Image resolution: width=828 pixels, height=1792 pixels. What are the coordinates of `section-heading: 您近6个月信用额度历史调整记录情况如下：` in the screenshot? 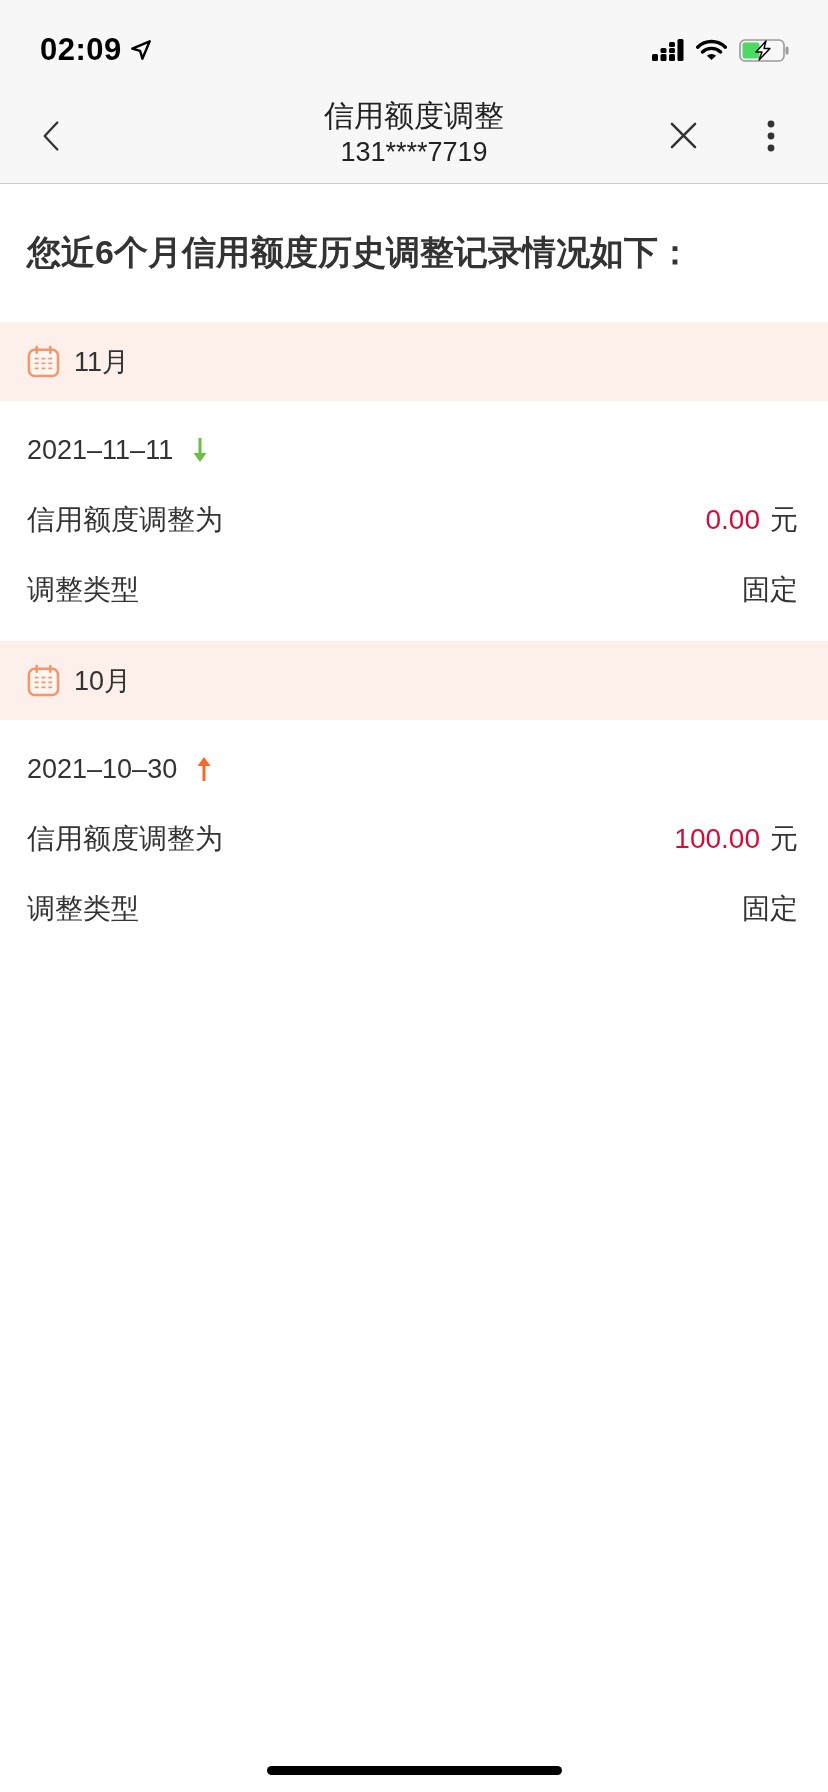 It's located at (359, 252).